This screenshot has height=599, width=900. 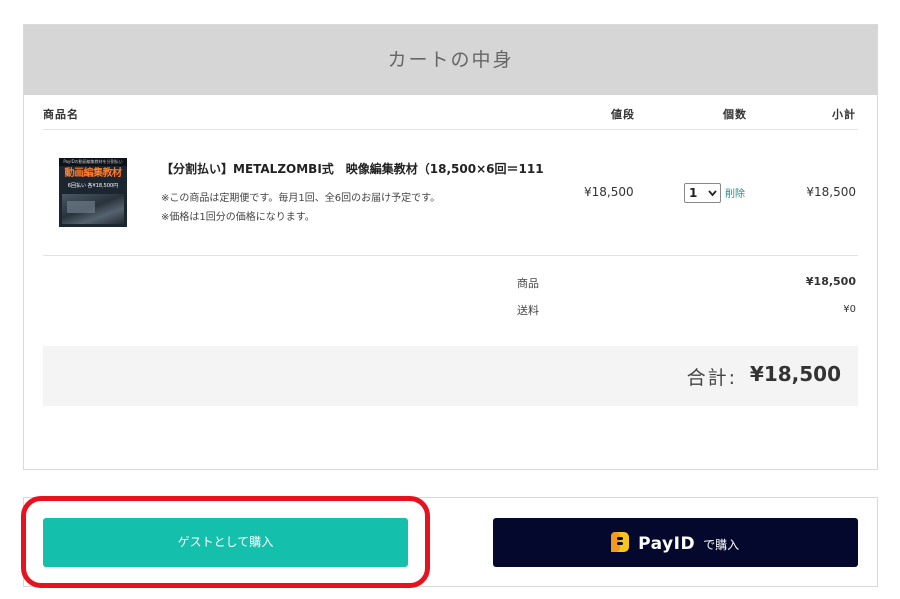 I want to click on summary-goods-value: ¥18,500, so click(x=830, y=281).